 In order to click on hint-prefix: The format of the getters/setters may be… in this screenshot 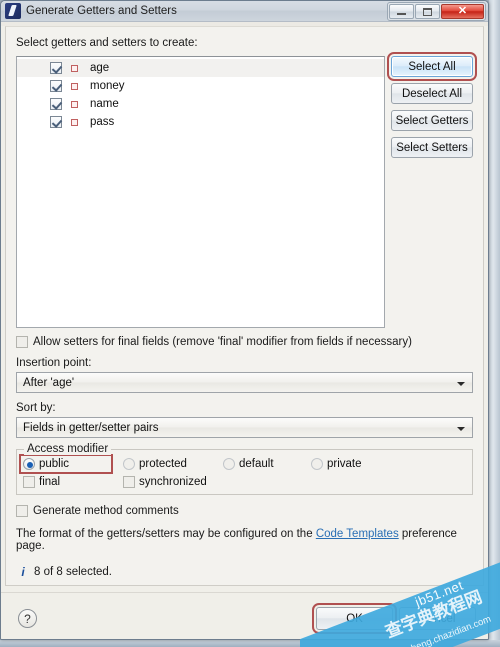, I will do `click(166, 534)`.